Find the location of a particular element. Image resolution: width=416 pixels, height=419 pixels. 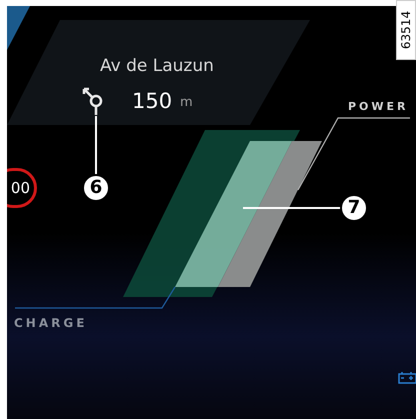

street-name: Av de Lauzun is located at coordinates (157, 66).